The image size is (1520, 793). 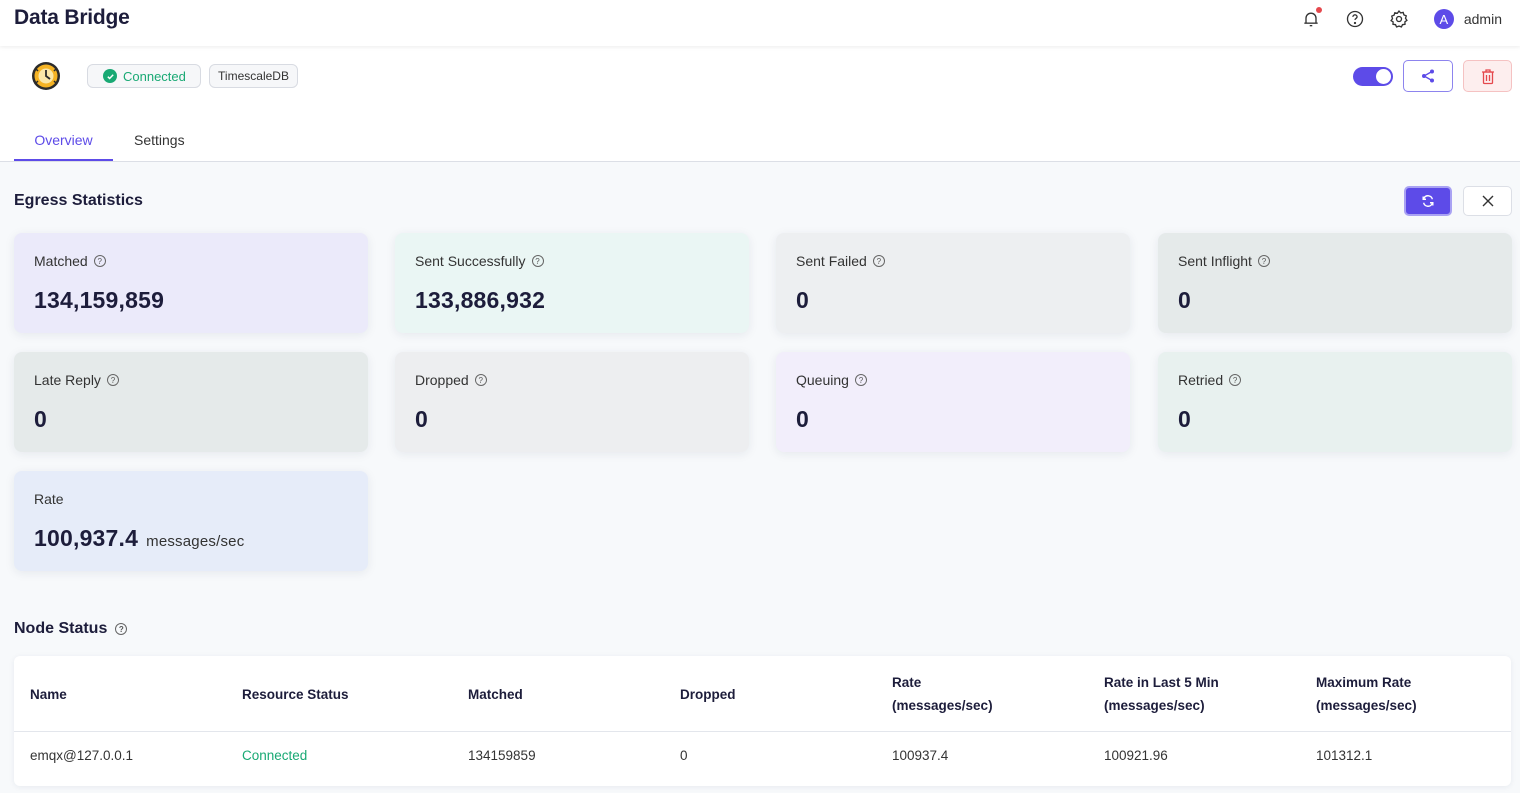 I want to click on stat-card-dropped: Dropped? 0, so click(x=572, y=402).